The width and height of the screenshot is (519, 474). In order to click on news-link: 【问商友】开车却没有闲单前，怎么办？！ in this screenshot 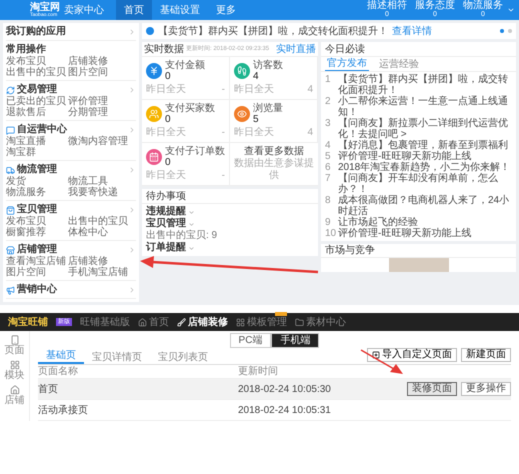, I will do `click(425, 184)`.